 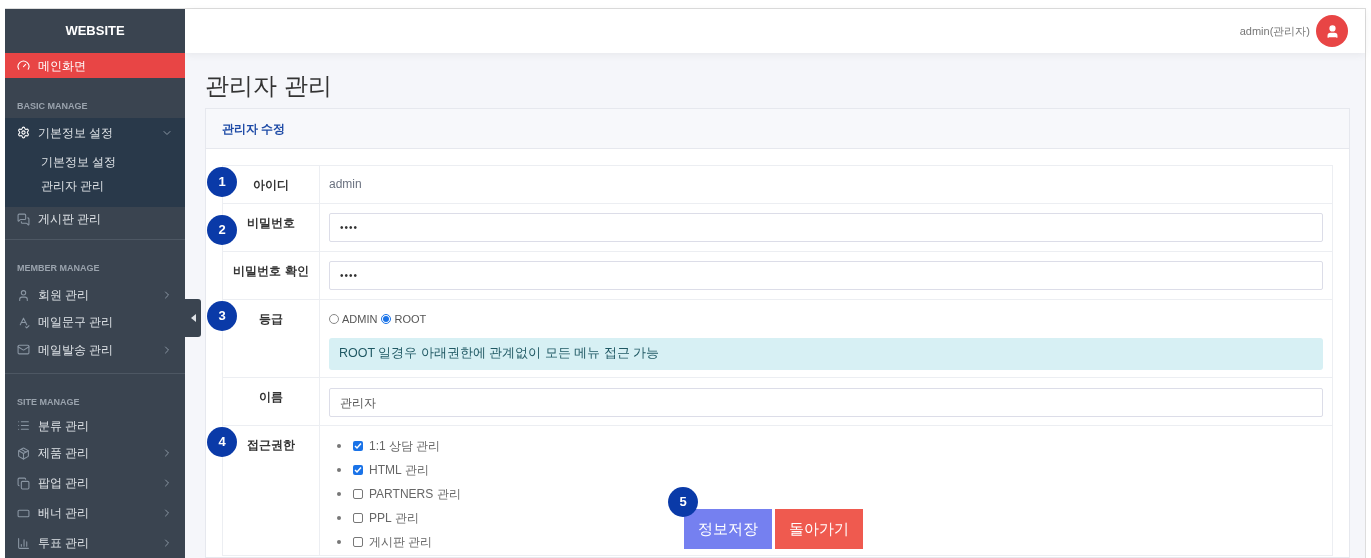 What do you see at coordinates (269, 86) in the screenshot?
I see `page-title: 관리자 관리` at bounding box center [269, 86].